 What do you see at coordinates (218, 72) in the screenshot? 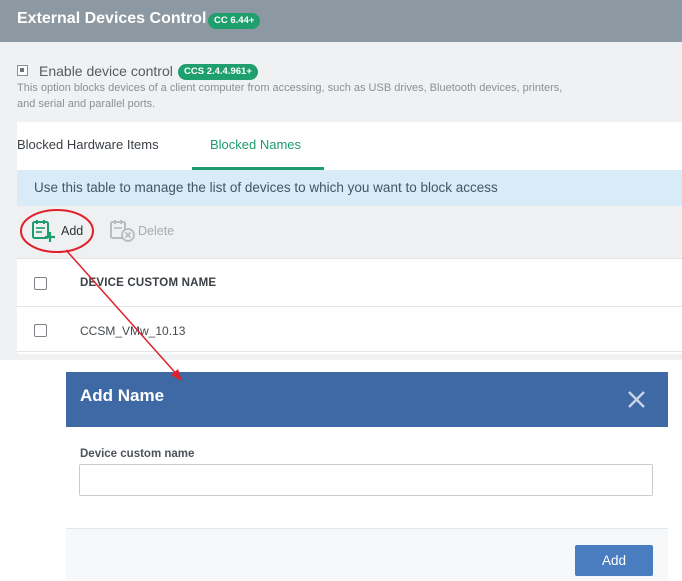
I see `ccs-version-badge: CCS 2.4.4.961+` at bounding box center [218, 72].